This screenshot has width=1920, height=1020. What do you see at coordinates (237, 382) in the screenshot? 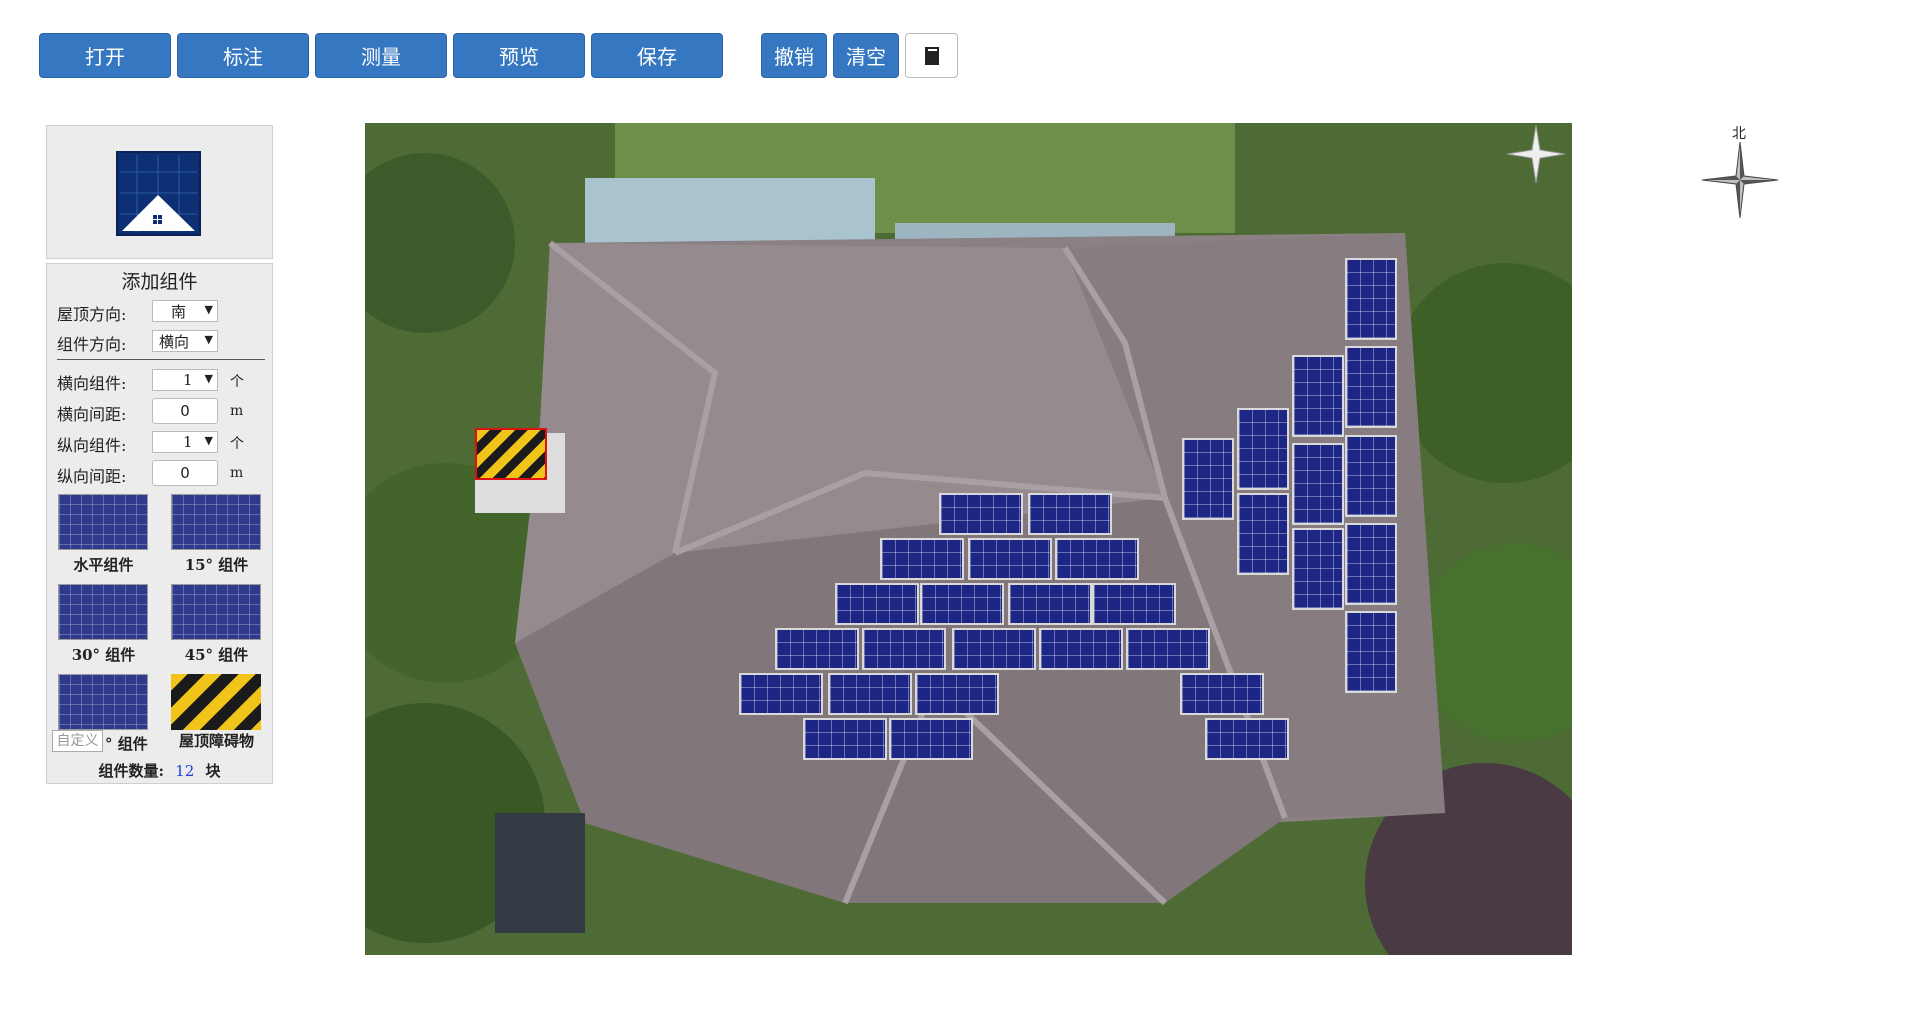
I see `h-count-unit: 个` at bounding box center [237, 382].